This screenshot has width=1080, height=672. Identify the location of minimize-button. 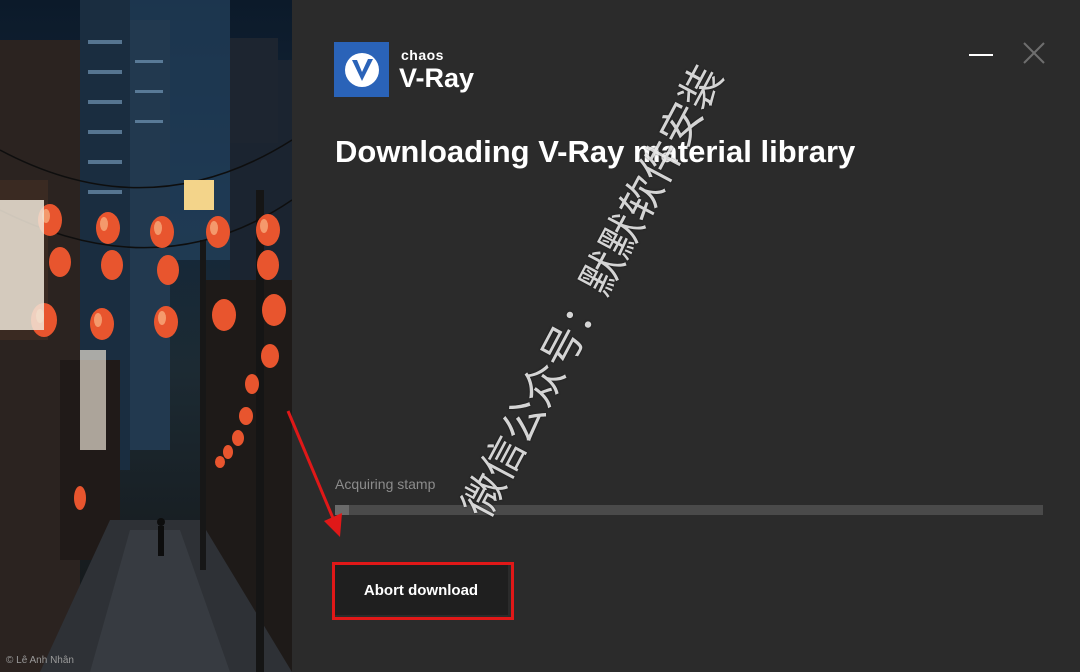
(981, 53).